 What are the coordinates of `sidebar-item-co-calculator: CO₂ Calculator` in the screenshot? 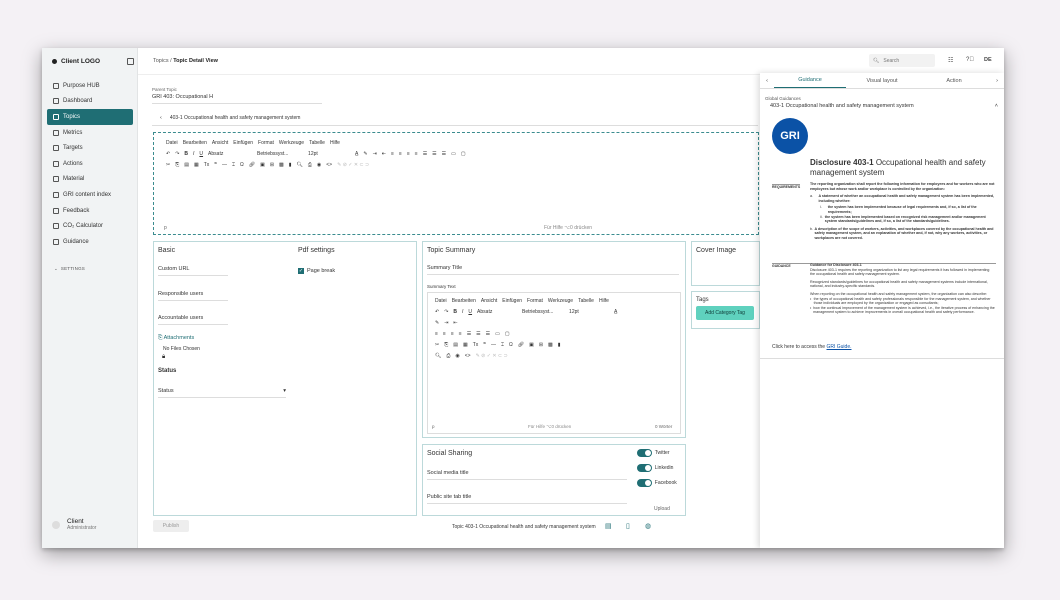 It's located at (90, 226).